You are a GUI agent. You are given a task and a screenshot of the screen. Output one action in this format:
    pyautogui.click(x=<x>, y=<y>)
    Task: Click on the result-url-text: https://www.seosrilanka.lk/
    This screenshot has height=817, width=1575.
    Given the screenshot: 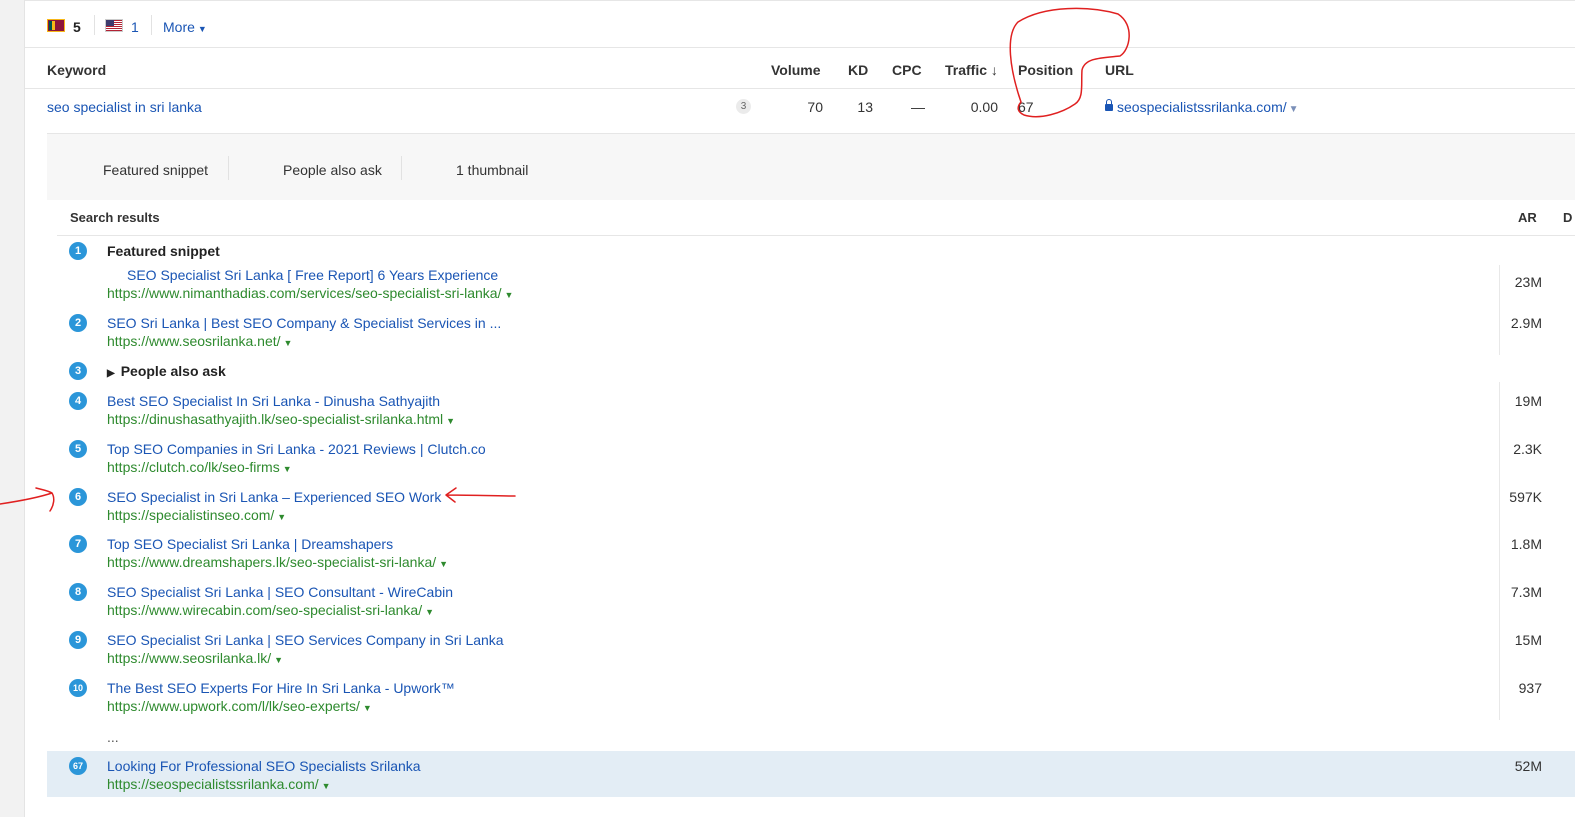 What is the action you would take?
    pyautogui.click(x=189, y=658)
    